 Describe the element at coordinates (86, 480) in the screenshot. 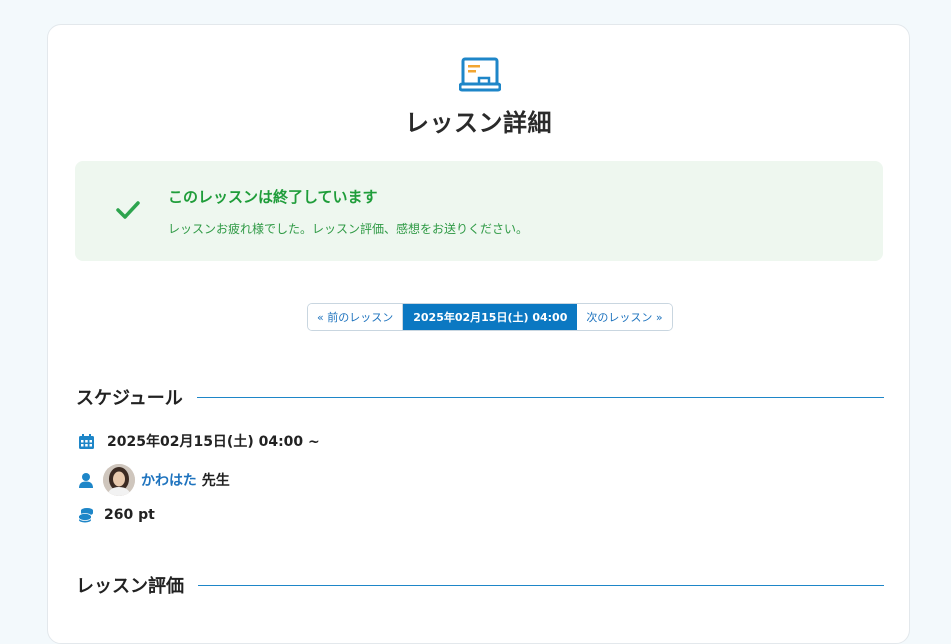

I see `user-icon` at that location.